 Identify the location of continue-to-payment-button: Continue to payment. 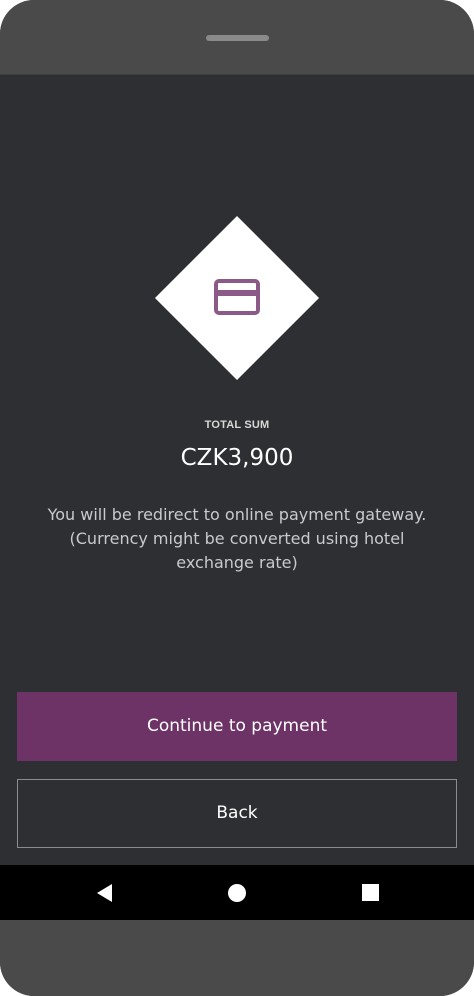
(237, 726).